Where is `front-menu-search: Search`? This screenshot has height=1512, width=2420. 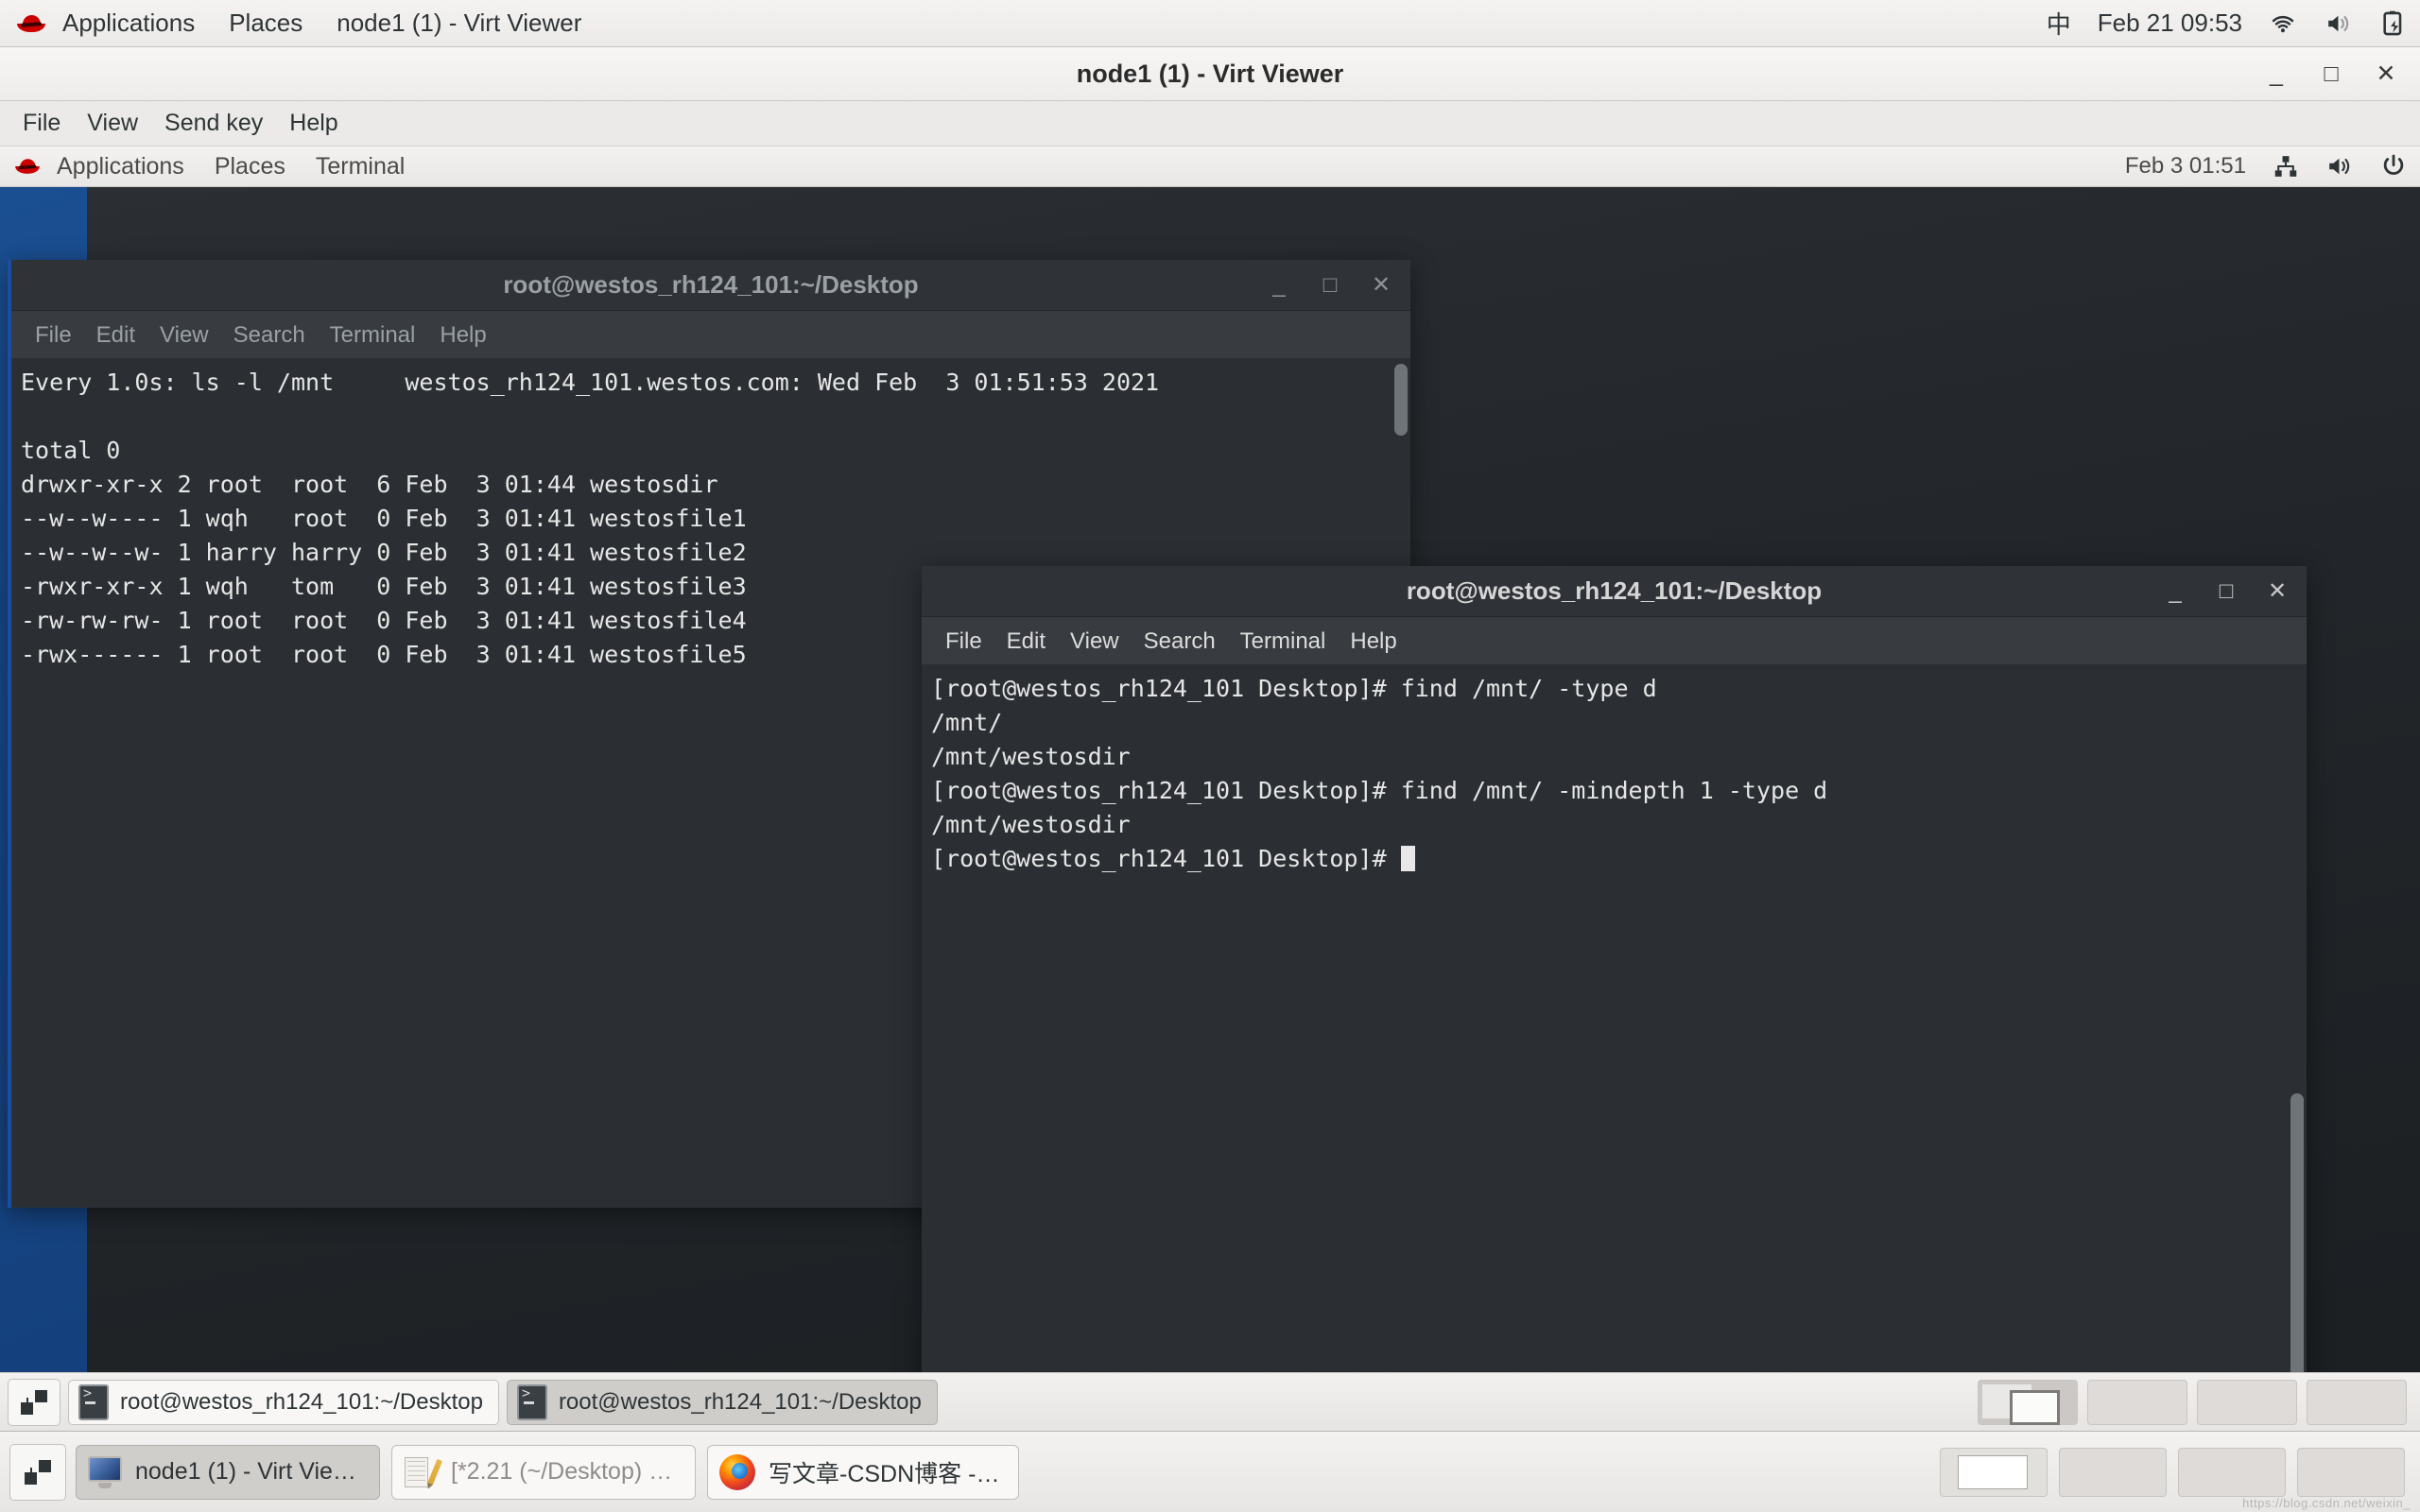
front-menu-search: Search is located at coordinates (1180, 641).